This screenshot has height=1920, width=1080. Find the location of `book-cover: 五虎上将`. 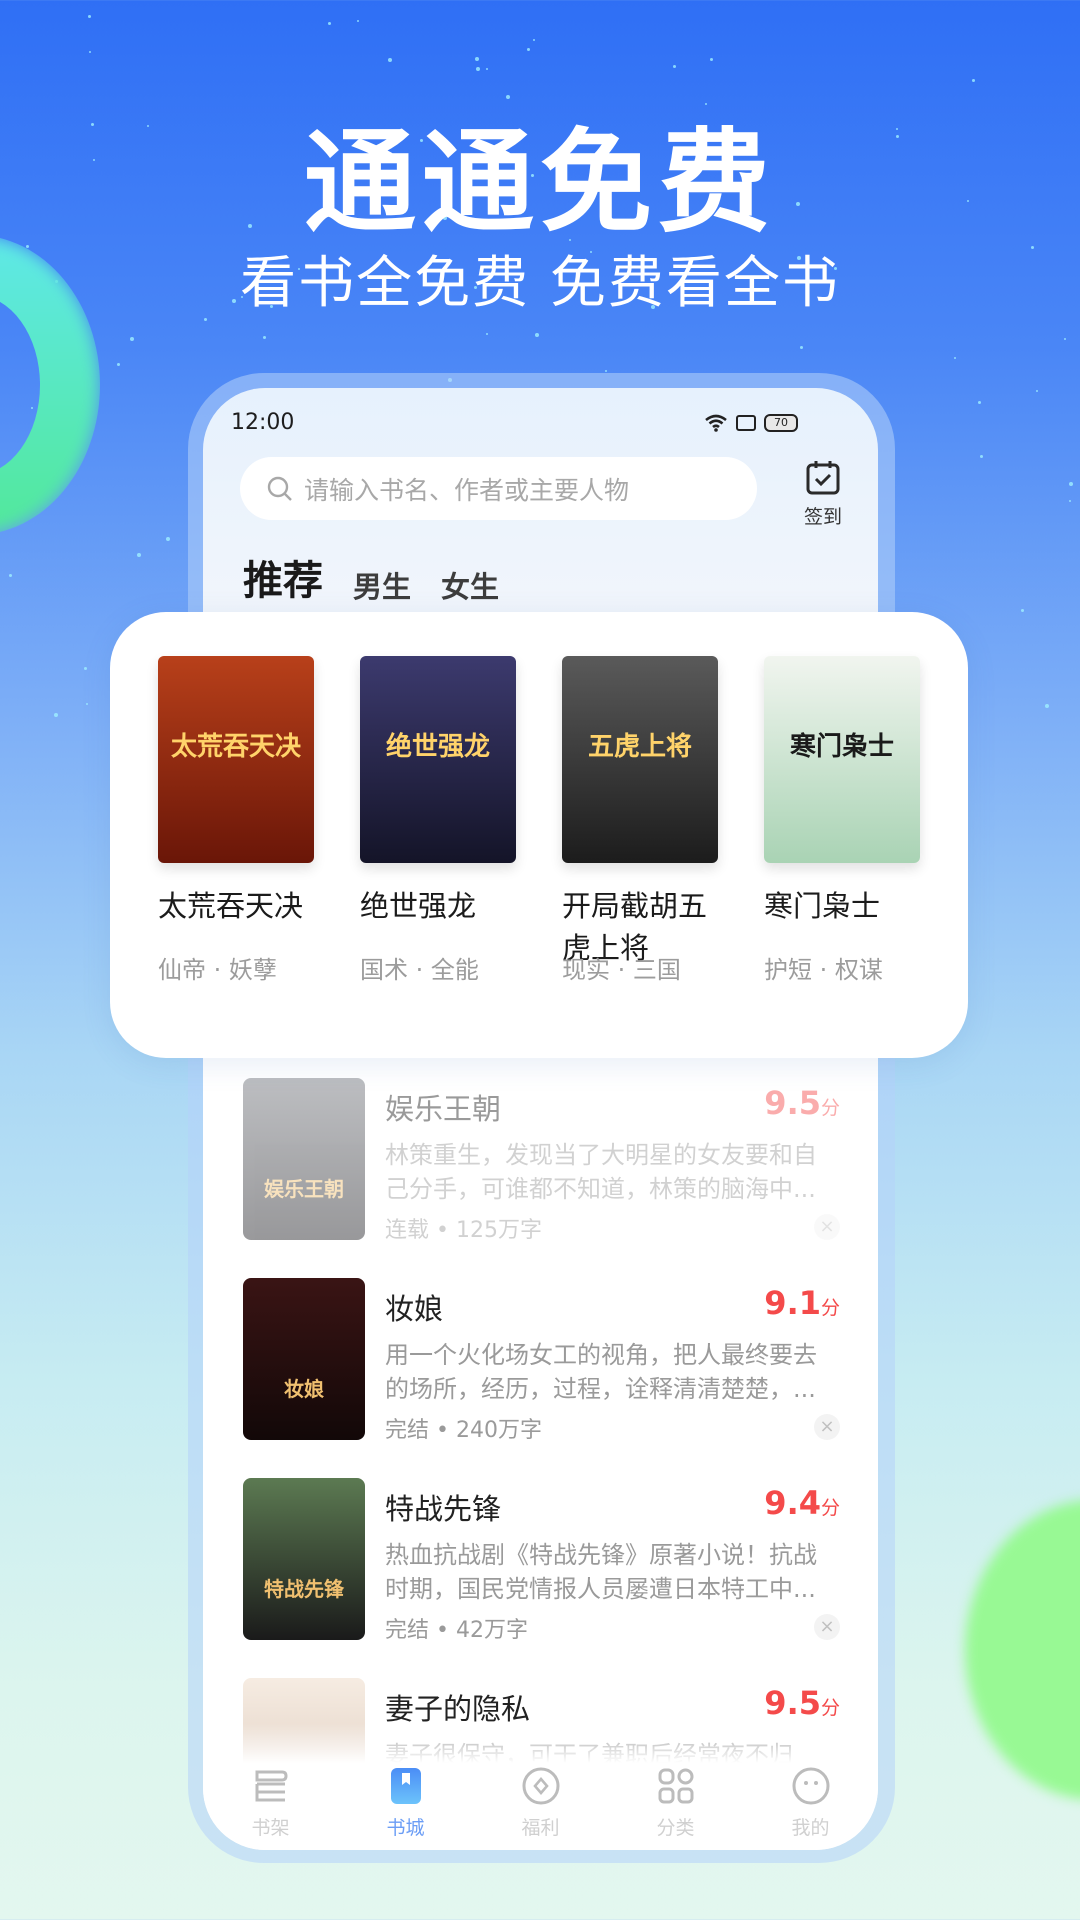

book-cover: 五虎上将 is located at coordinates (640, 759).